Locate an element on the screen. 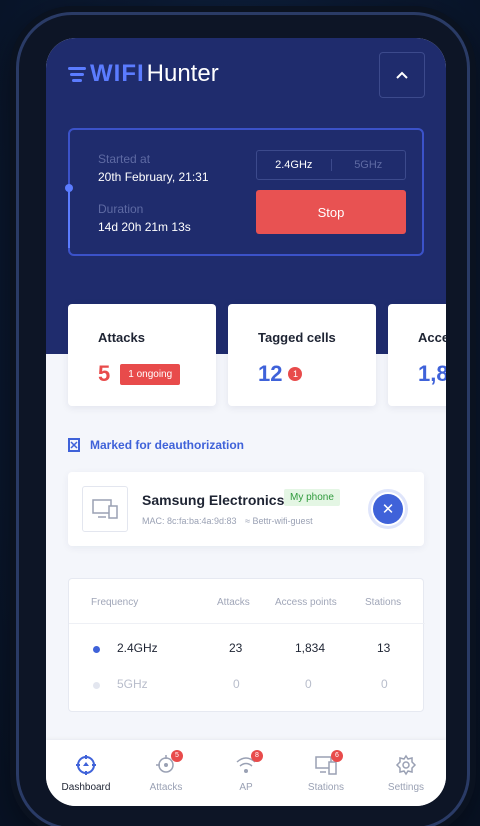 This screenshot has width=480, height=826. frequency-toggle: 2.4GHz 5GHz is located at coordinates (331, 165).